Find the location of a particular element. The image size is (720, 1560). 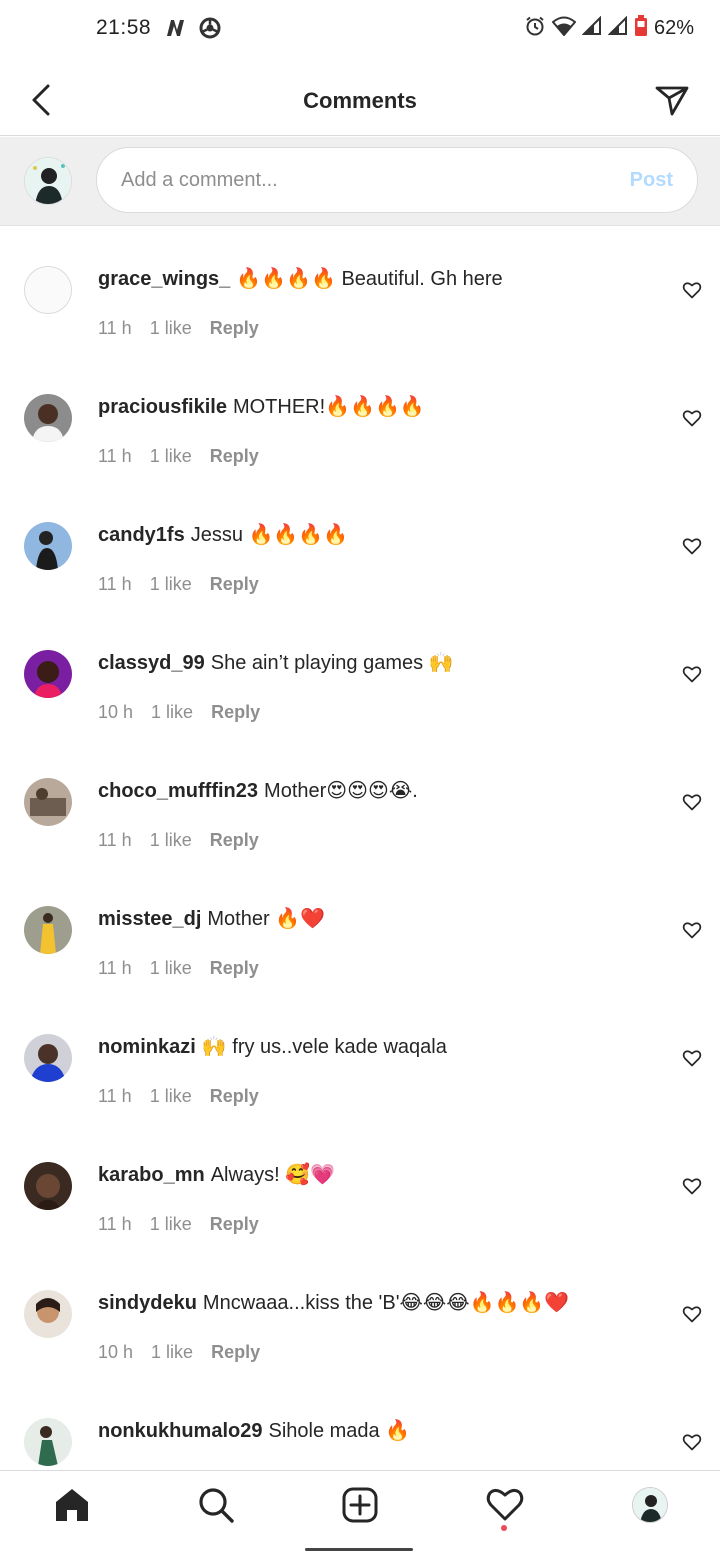

comment-text: Mncwaaa...kiss the 'B'😂😂😂🔥🔥🔥❤️ is located at coordinates (386, 1303).